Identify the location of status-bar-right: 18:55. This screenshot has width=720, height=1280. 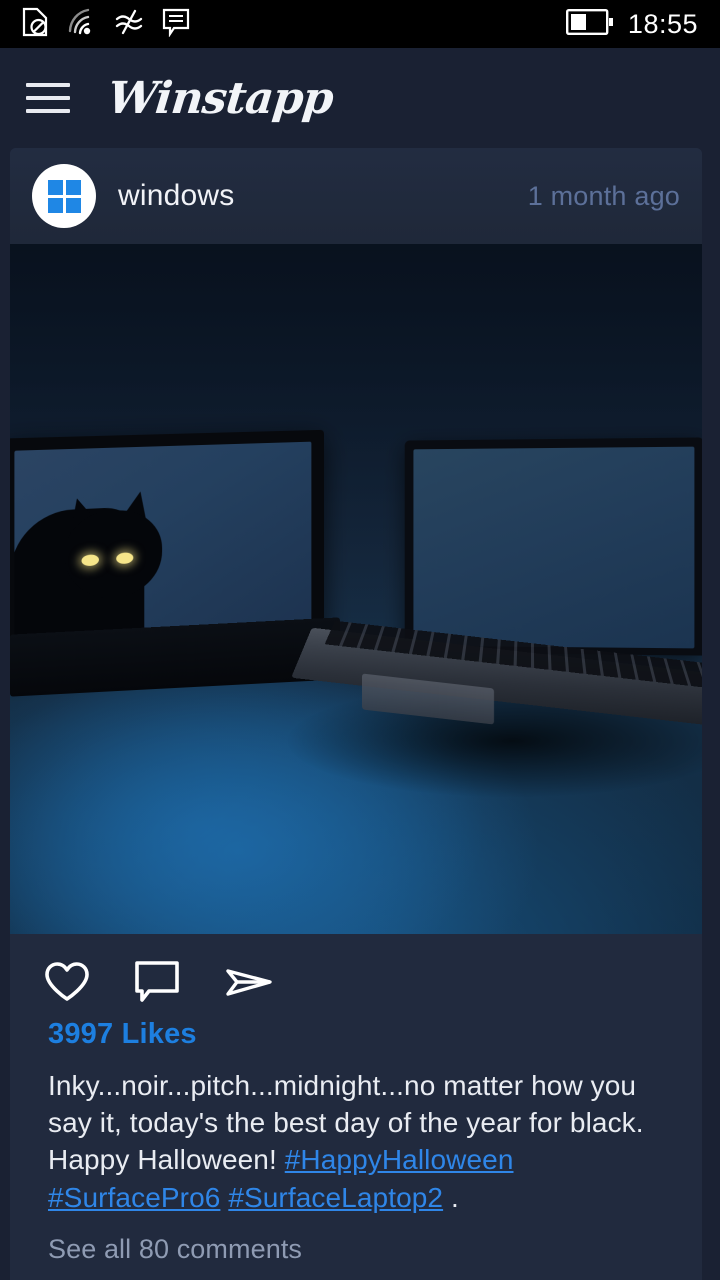
(631, 24).